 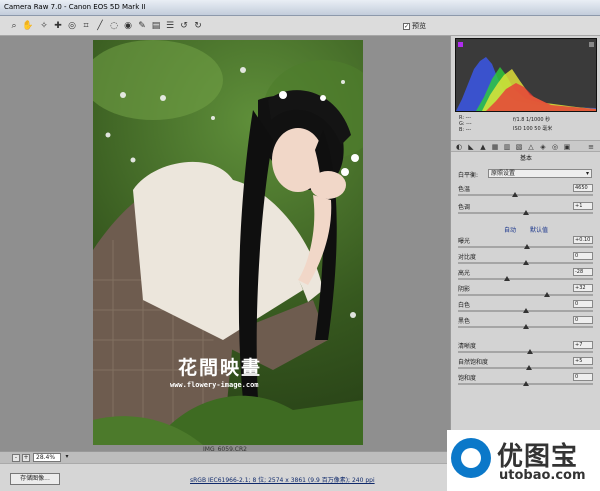 What do you see at coordinates (14, 26) in the screenshot?
I see `zoom-tool-icon: ⌕` at bounding box center [14, 26].